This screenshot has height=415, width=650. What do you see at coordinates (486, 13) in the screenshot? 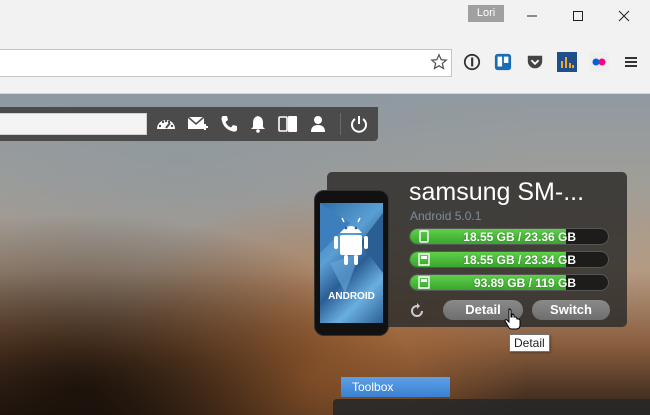
I see `profile-badge: Lori` at bounding box center [486, 13].